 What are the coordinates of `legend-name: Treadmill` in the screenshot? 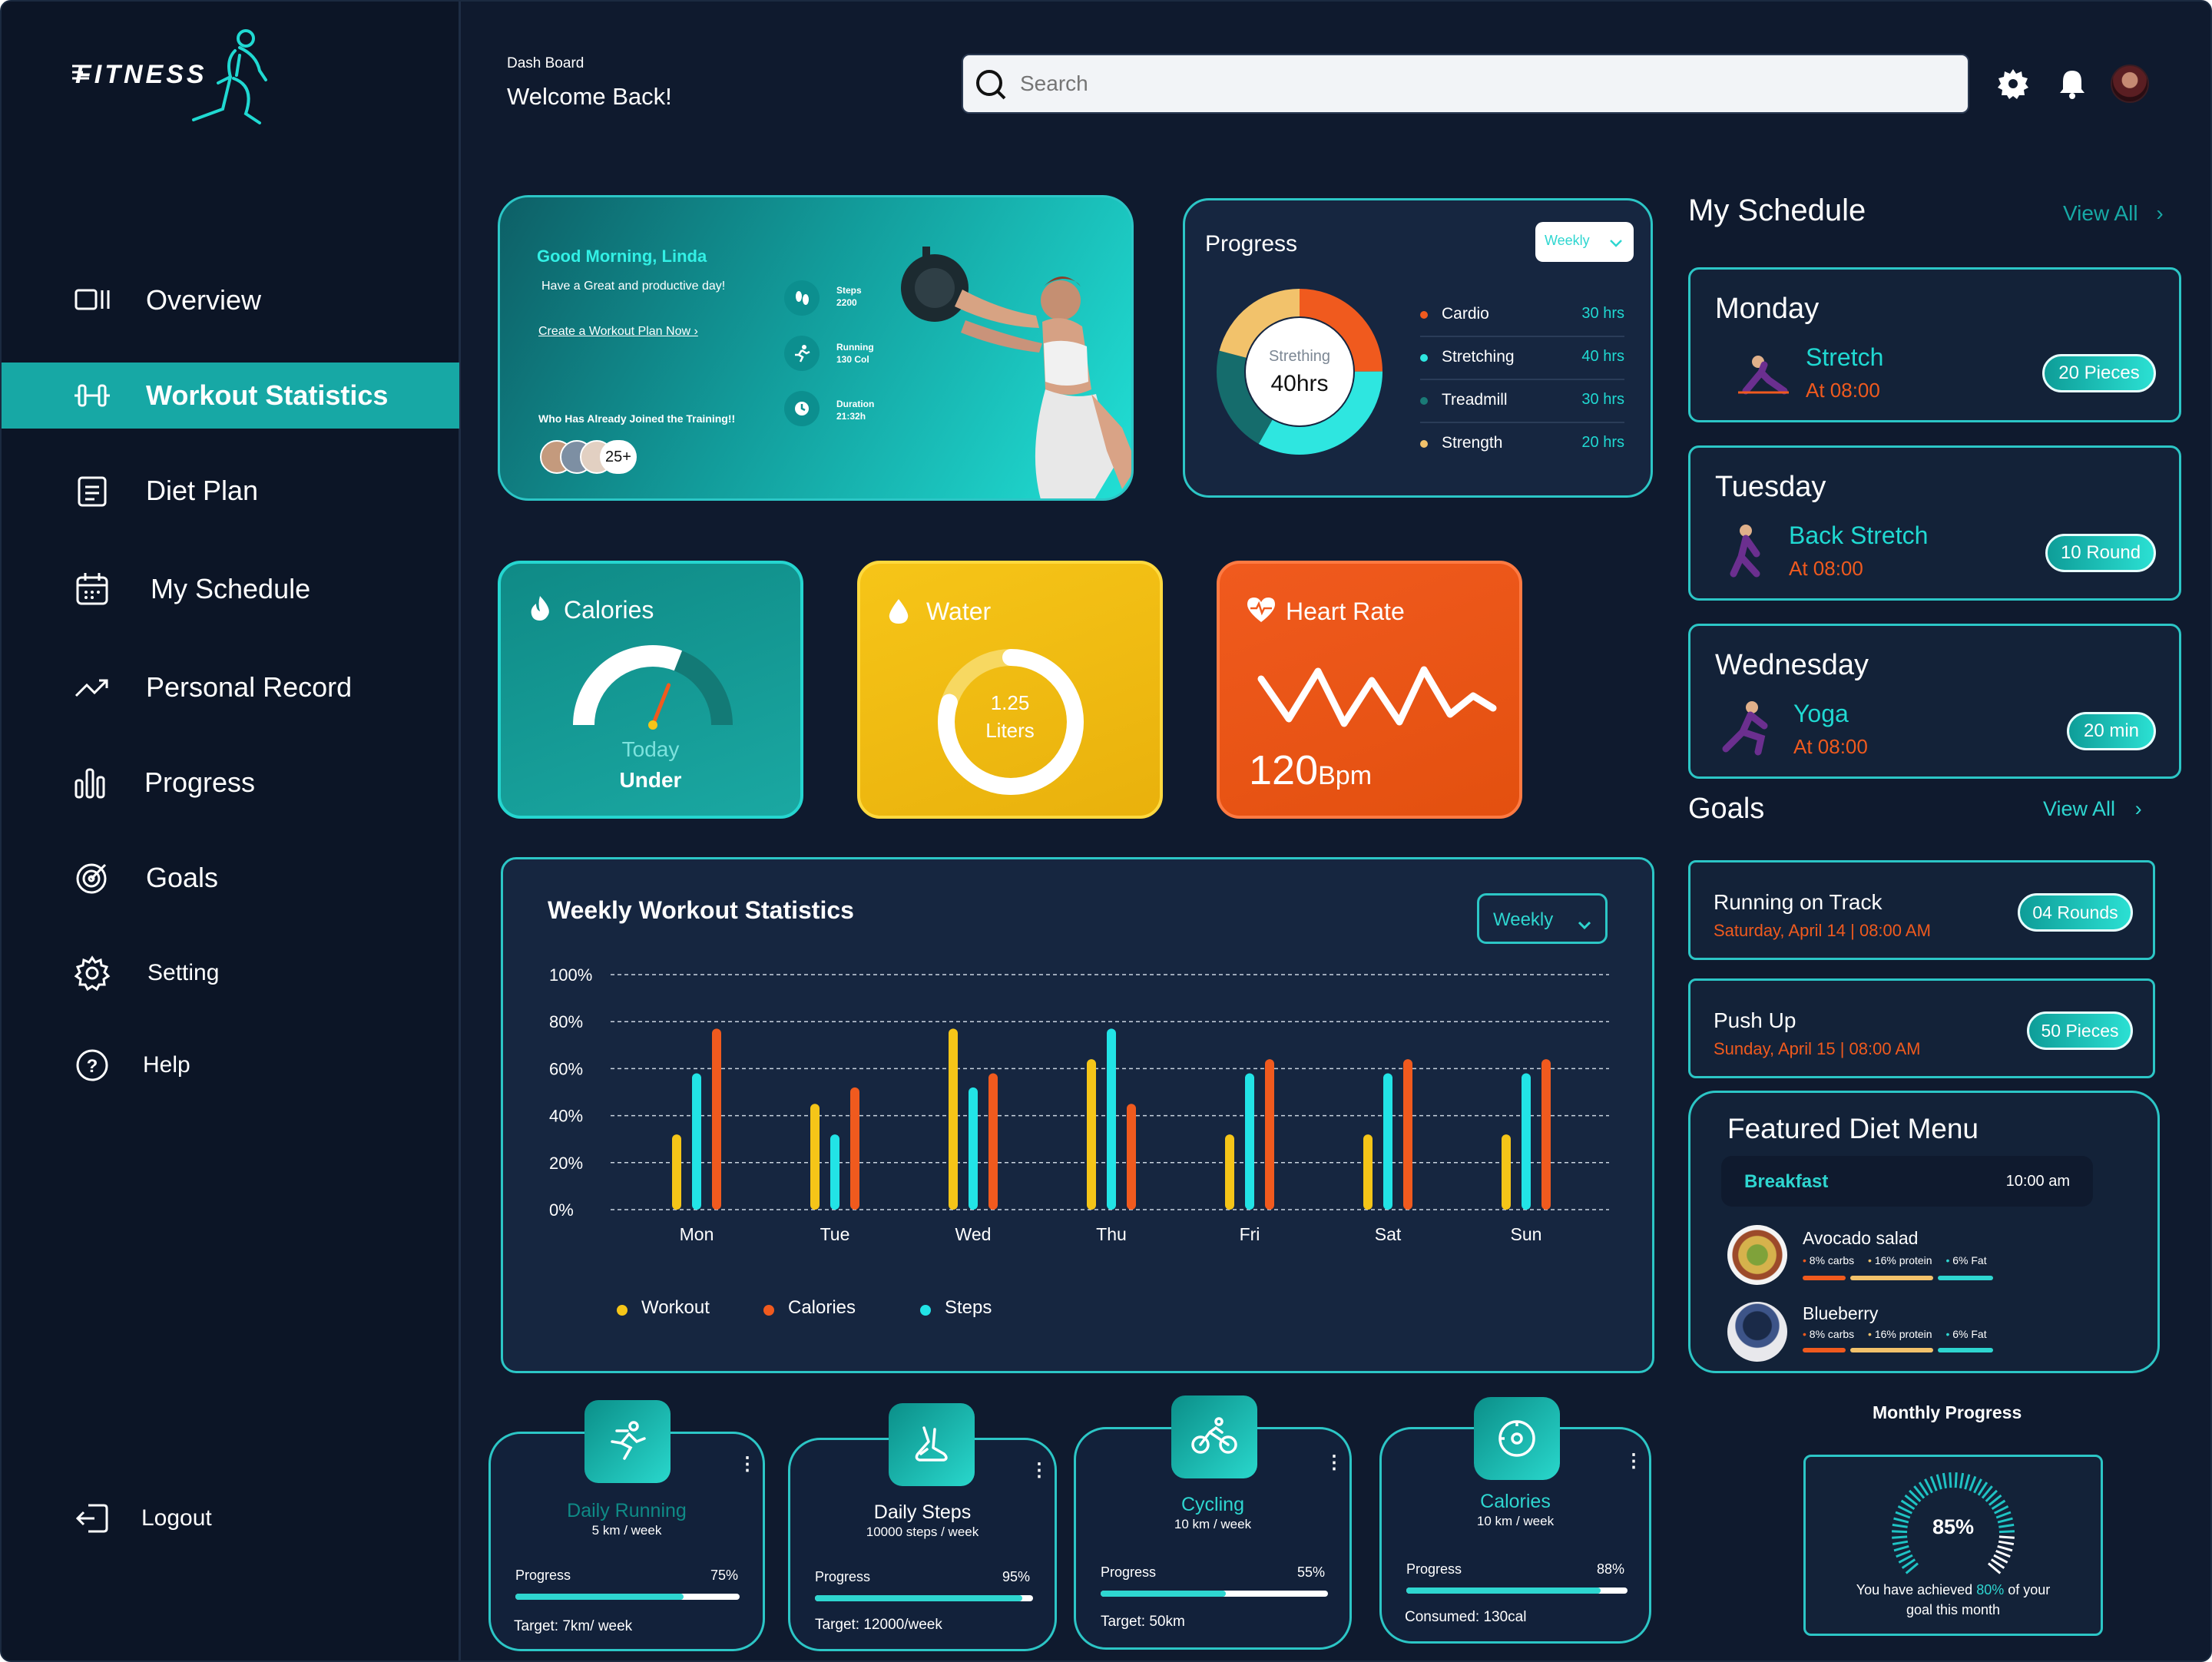 It's located at (1475, 400).